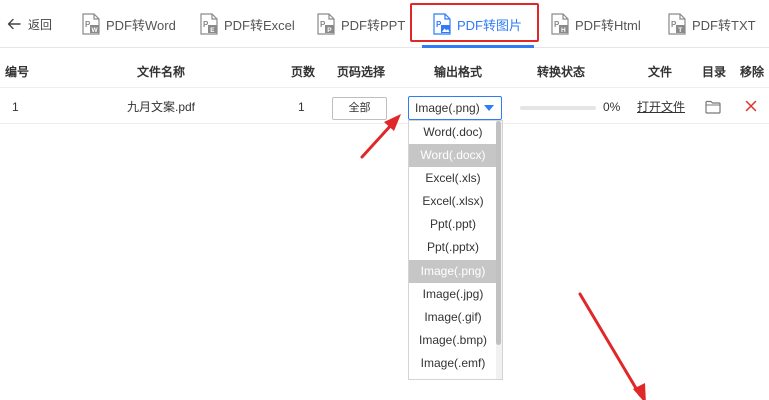 This screenshot has width=769, height=400. Describe the element at coordinates (161, 107) in the screenshot. I see `row-filename: 九月文案.pdf` at that location.